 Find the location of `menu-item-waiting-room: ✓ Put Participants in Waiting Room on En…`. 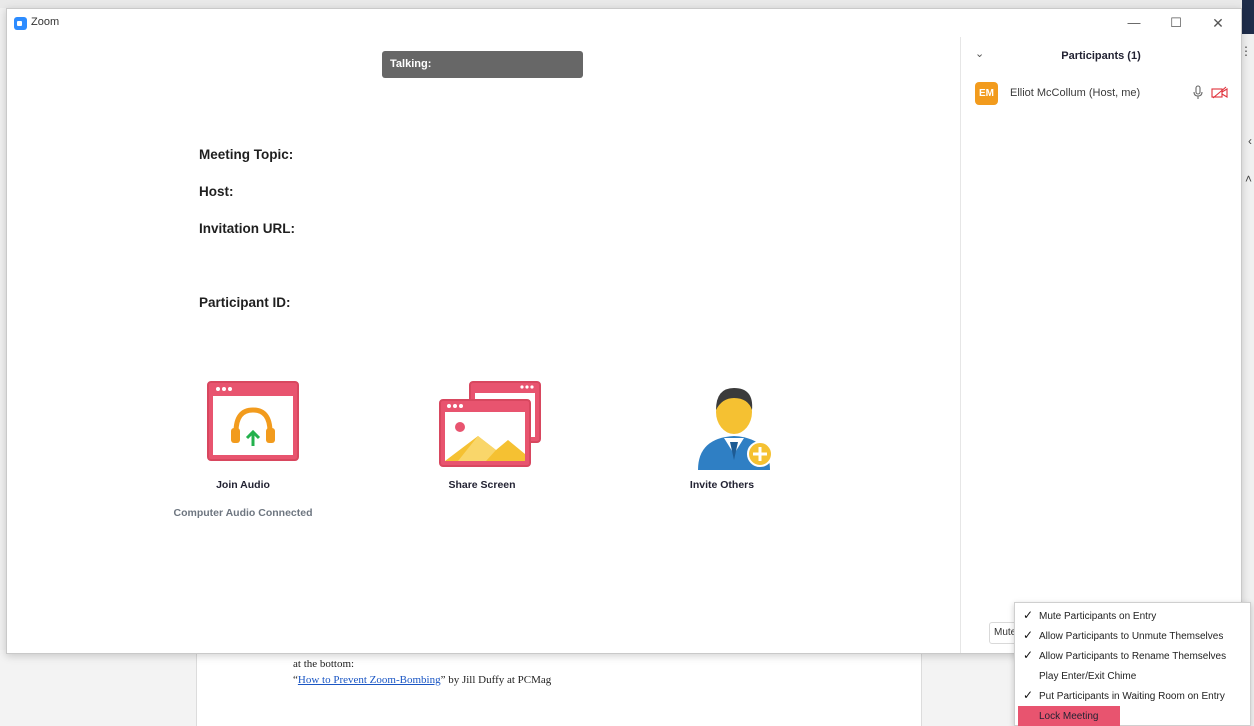

menu-item-waiting-room: ✓ Put Participants in Waiting Room on En… is located at coordinates (1132, 696).